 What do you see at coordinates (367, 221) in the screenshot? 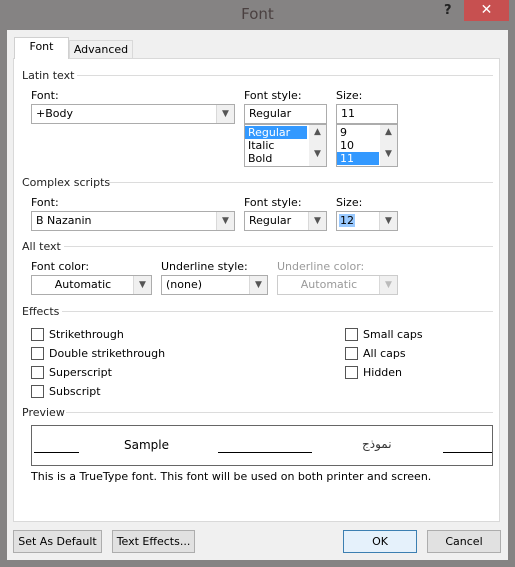
I see `complex-size-combo: 12 ▼` at bounding box center [367, 221].